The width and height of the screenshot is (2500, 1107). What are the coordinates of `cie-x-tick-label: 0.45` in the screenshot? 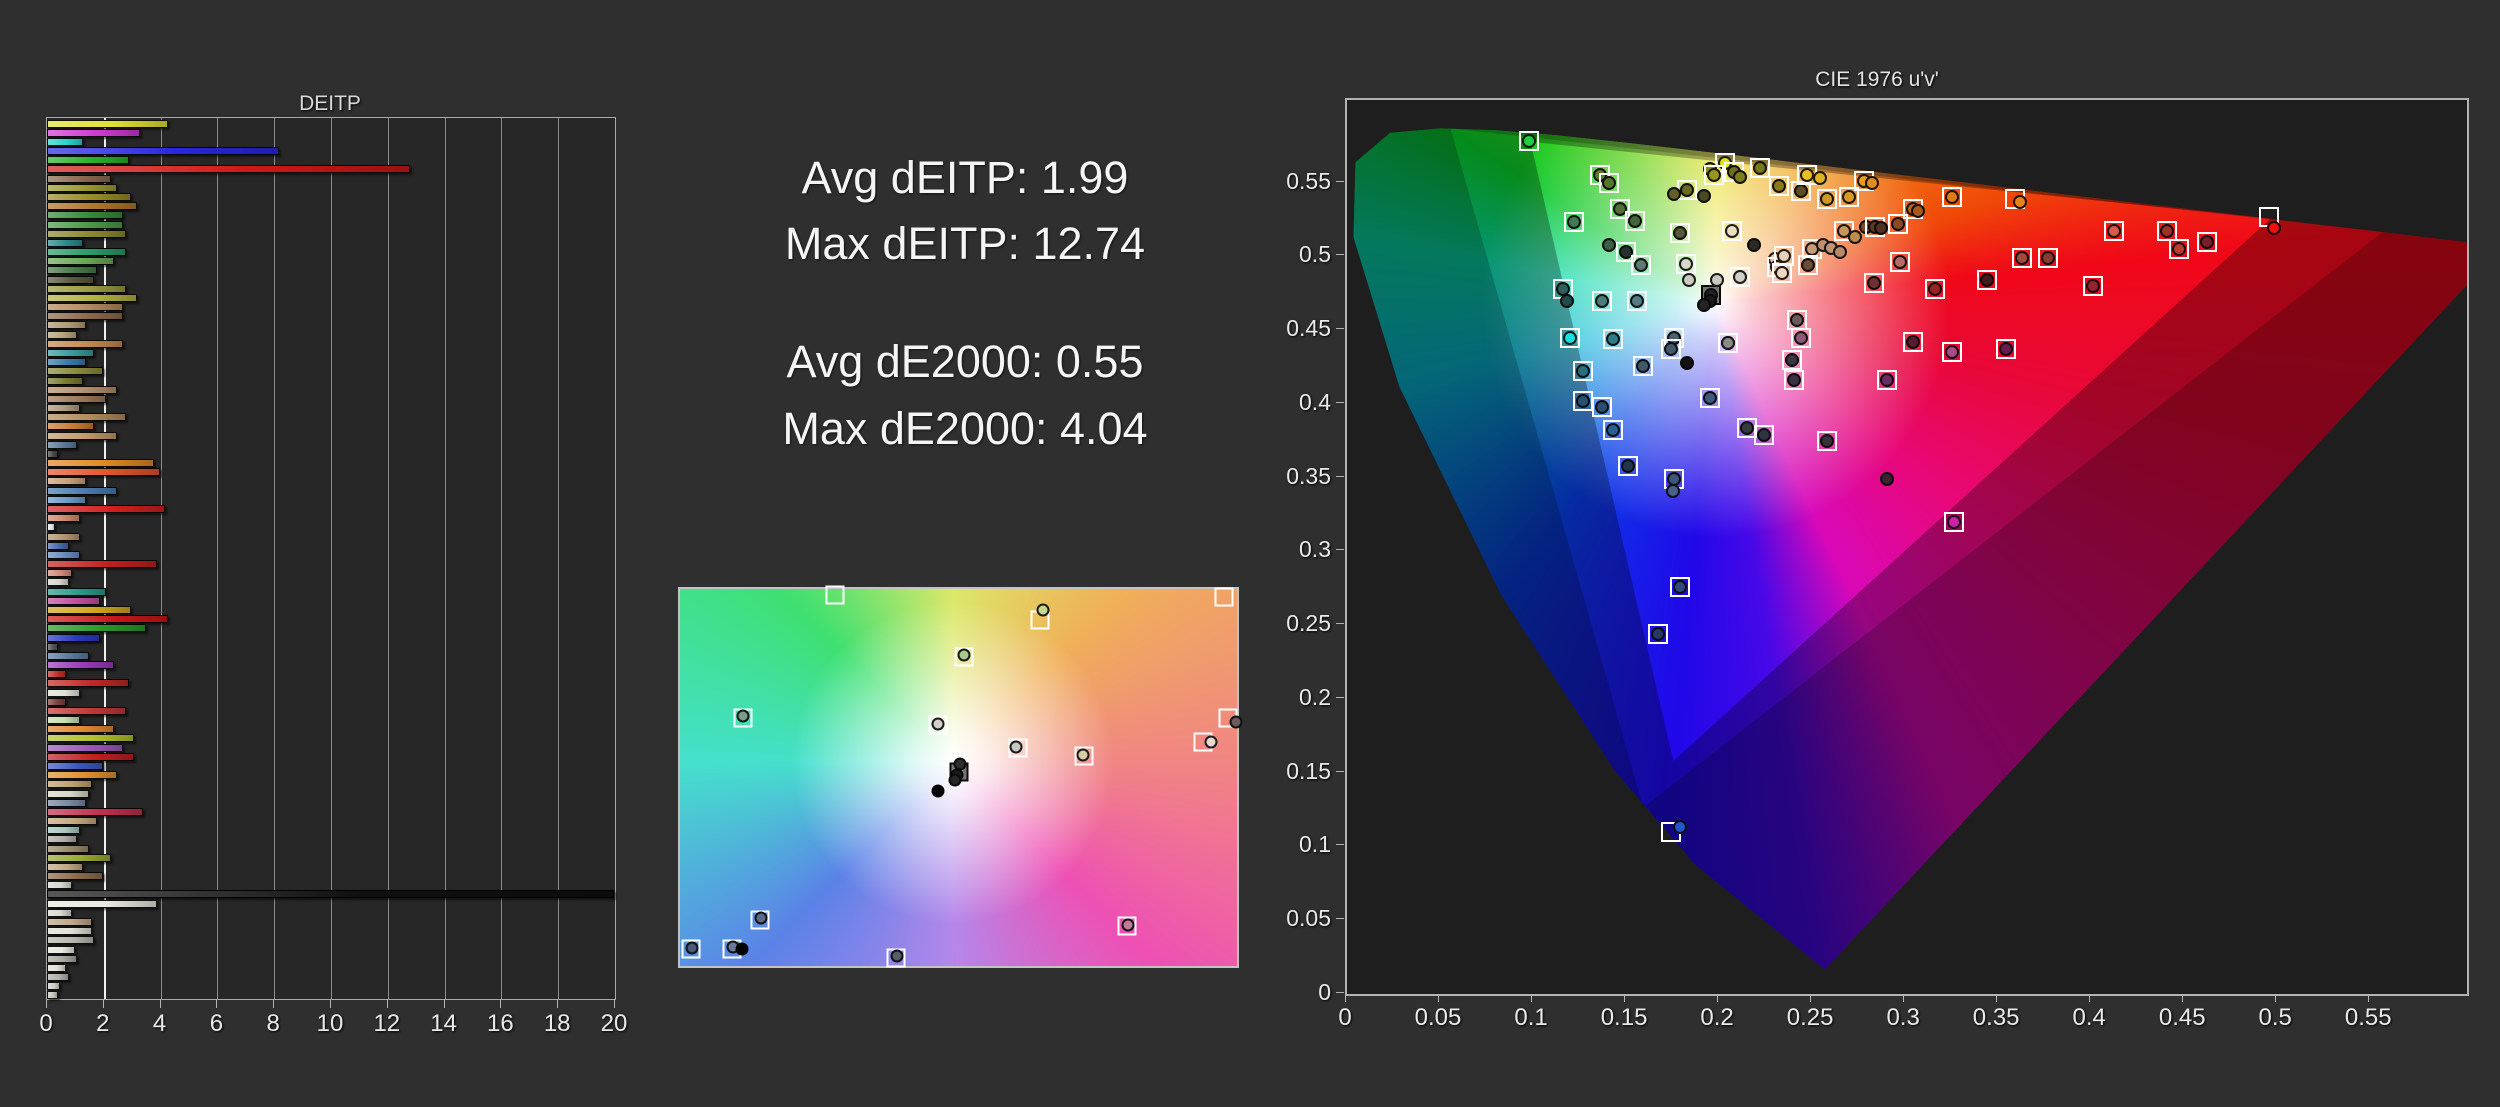 It's located at (2182, 1017).